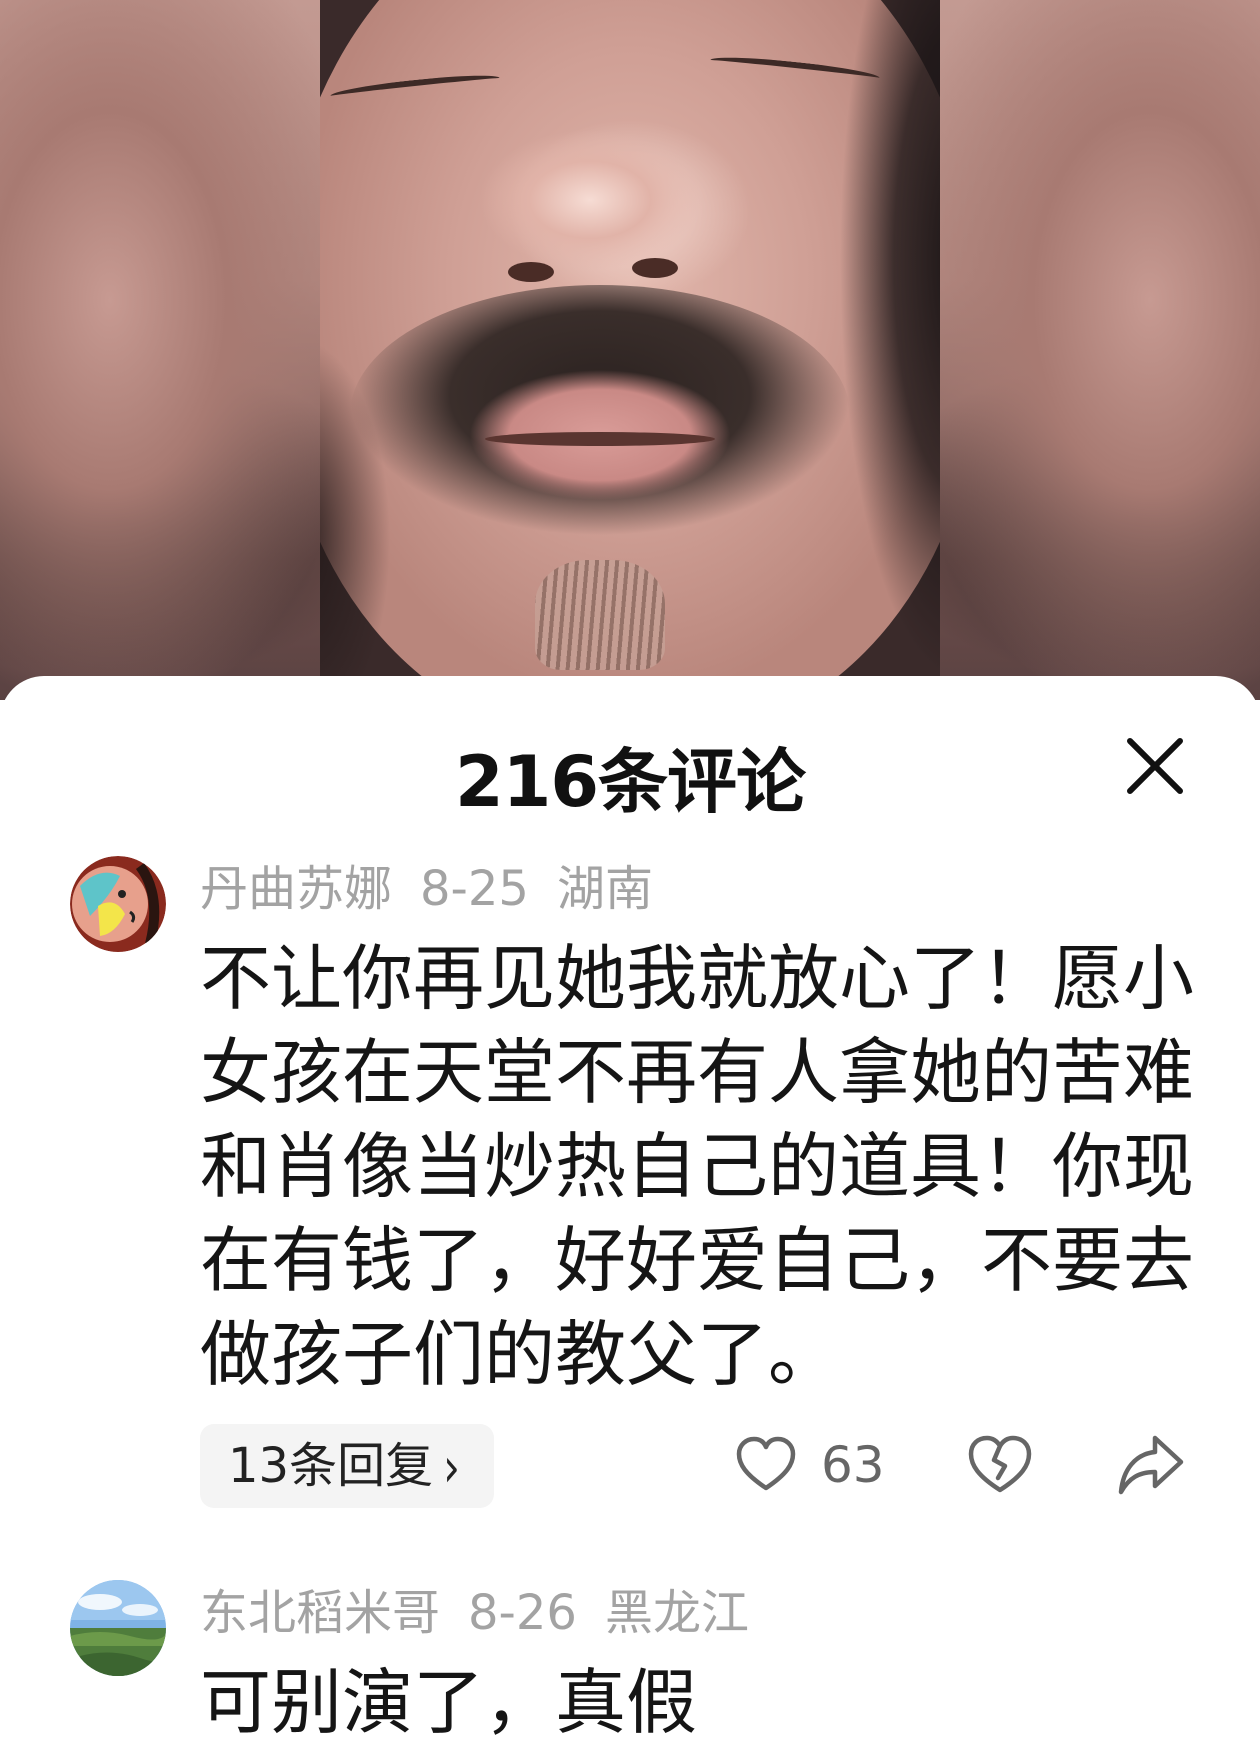  Describe the element at coordinates (474, 889) in the screenshot. I see `comment-date: 8-25` at that location.